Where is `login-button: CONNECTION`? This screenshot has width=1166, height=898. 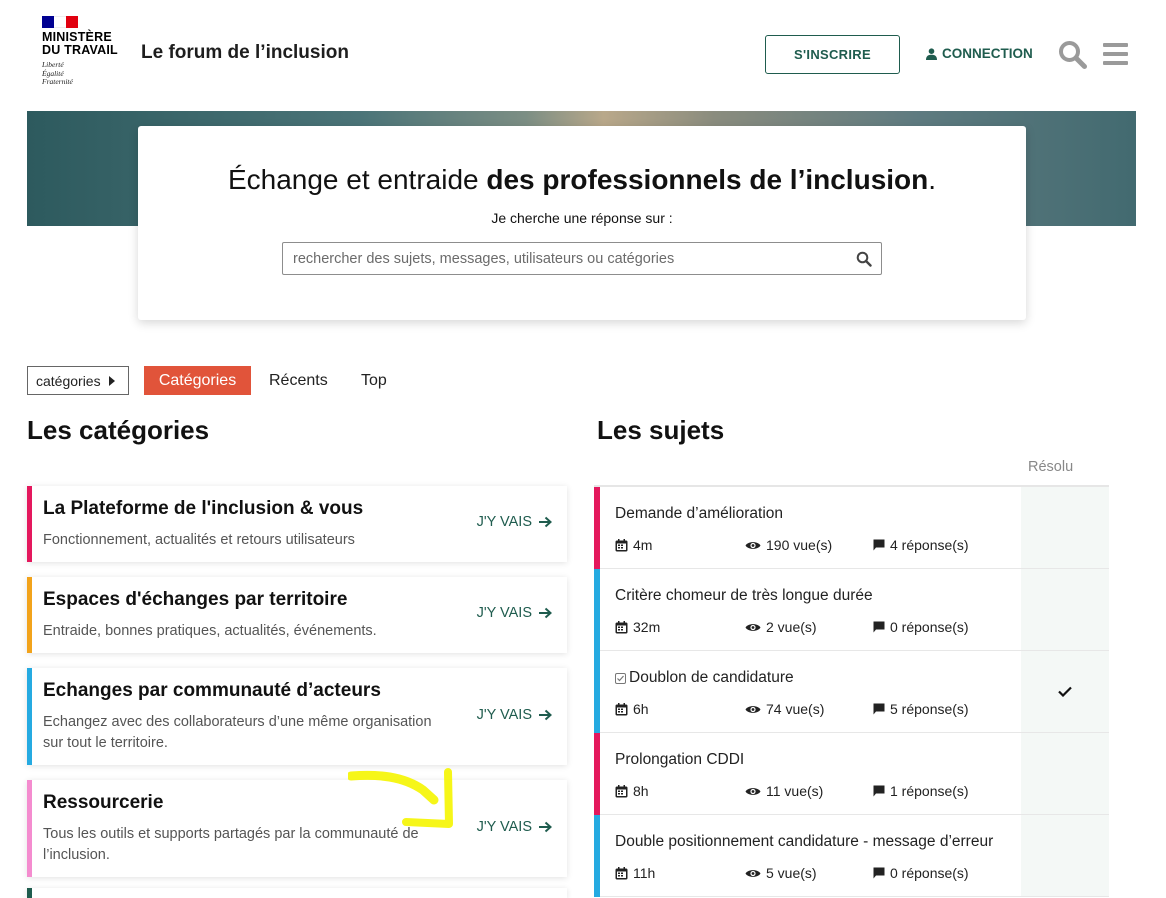 login-button: CONNECTION is located at coordinates (979, 53).